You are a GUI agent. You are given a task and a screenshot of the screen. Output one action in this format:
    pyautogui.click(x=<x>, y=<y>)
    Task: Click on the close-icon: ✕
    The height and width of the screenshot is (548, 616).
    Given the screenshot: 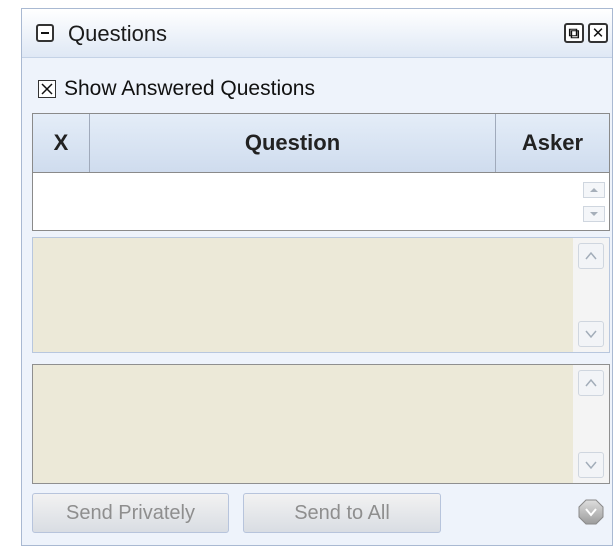 What is the action you would take?
    pyautogui.click(x=598, y=33)
    